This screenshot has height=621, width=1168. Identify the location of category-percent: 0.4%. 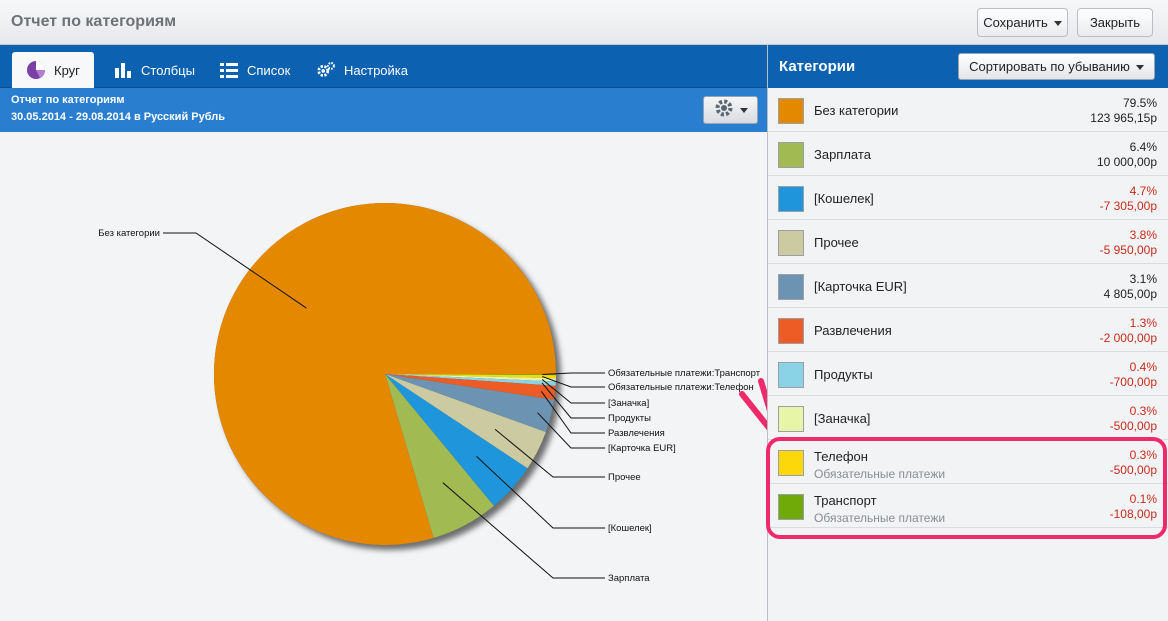
(1143, 367).